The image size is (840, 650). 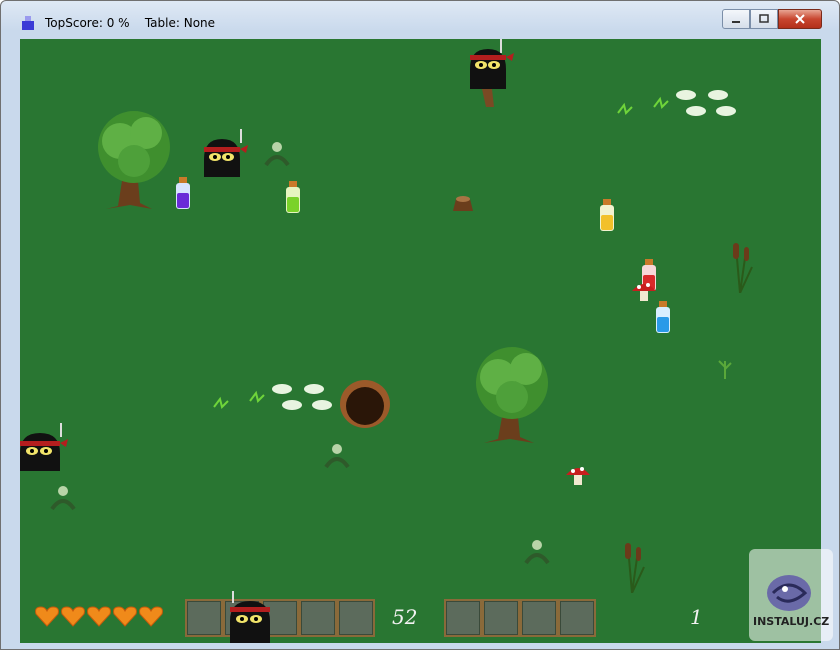 I want to click on player-ninja, so click(x=250, y=617).